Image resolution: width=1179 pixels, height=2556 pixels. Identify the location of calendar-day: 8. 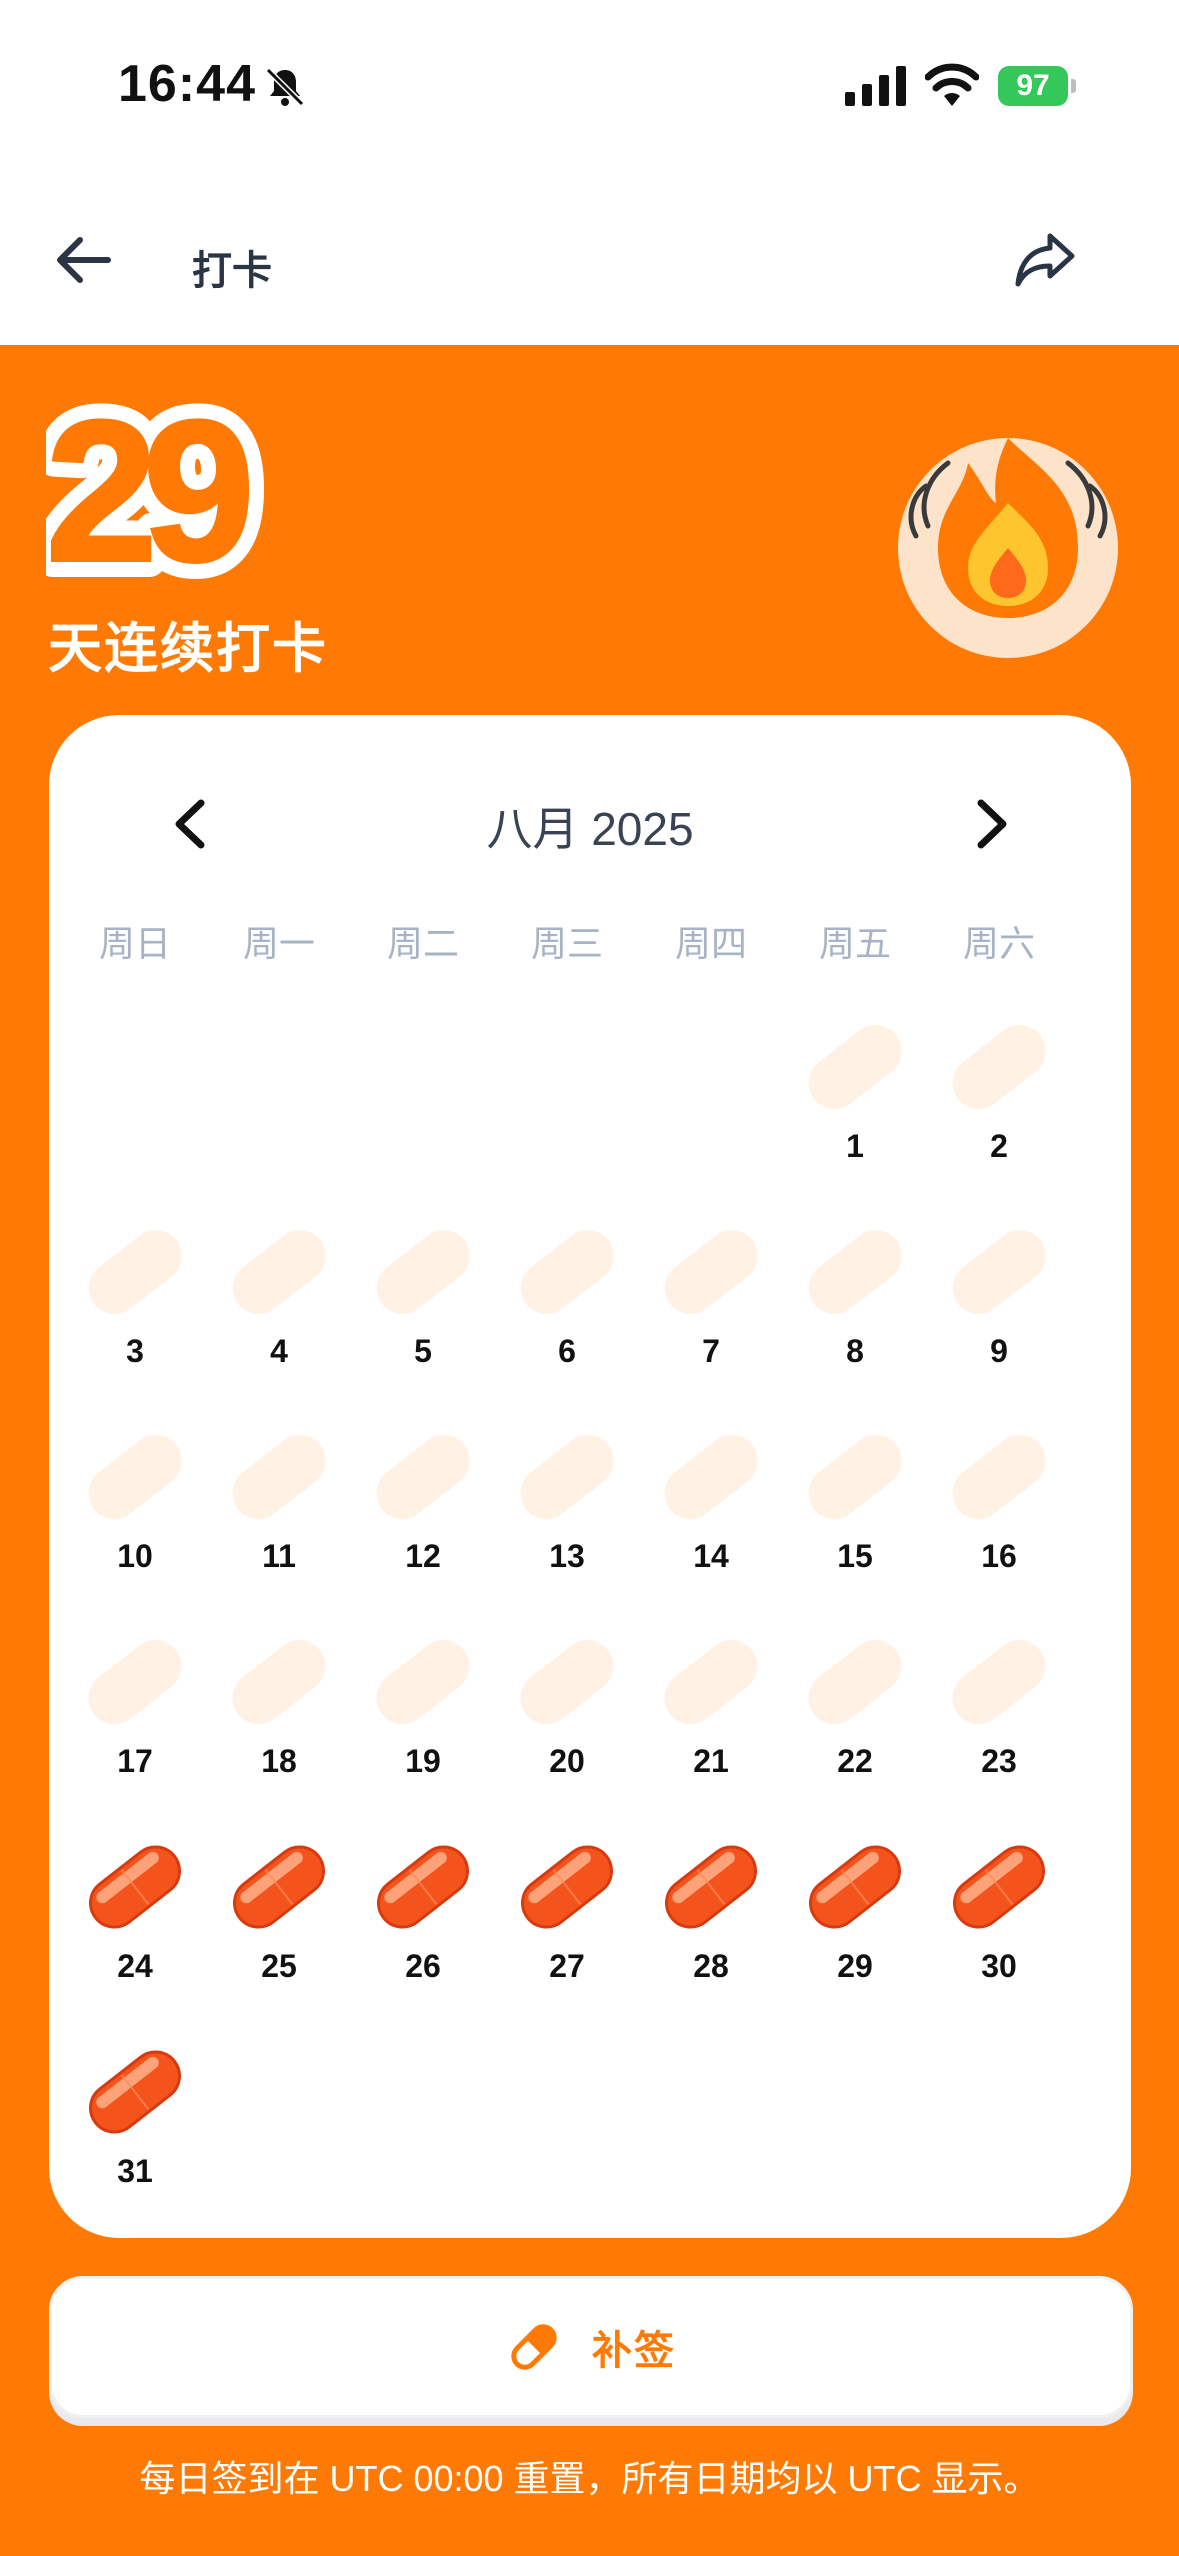
(855, 1318).